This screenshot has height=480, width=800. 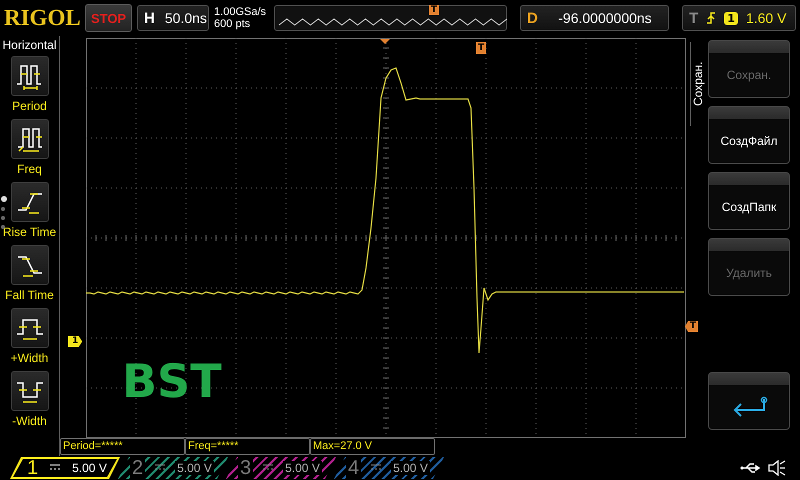 What do you see at coordinates (354, 468) in the screenshot?
I see `channel-number: 4` at bounding box center [354, 468].